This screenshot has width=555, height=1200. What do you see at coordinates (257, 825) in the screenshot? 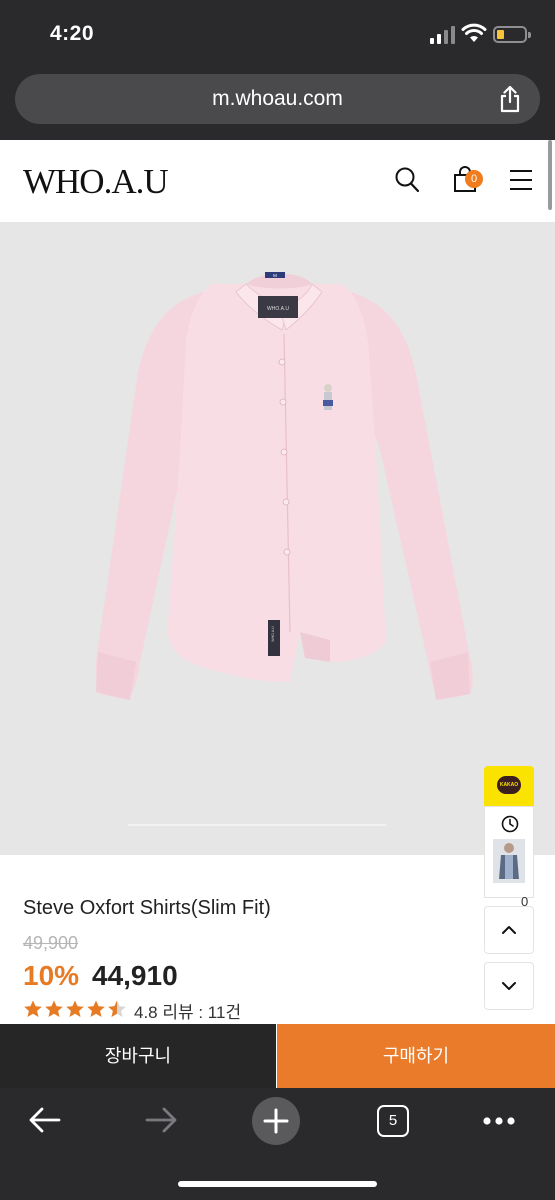
I see `image-slide-indicator` at bounding box center [257, 825].